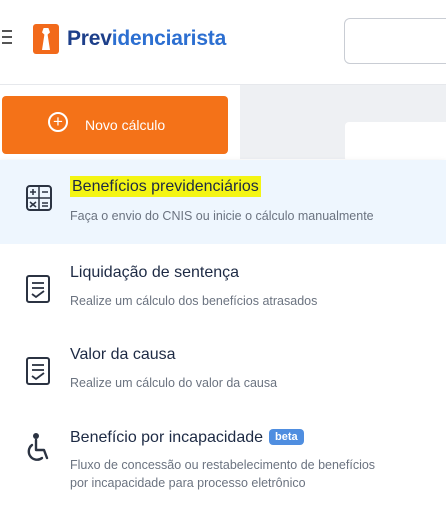 The image size is (446, 508). Describe the element at coordinates (167, 437) in the screenshot. I see `item-title: Benefício por incapacidade` at that location.